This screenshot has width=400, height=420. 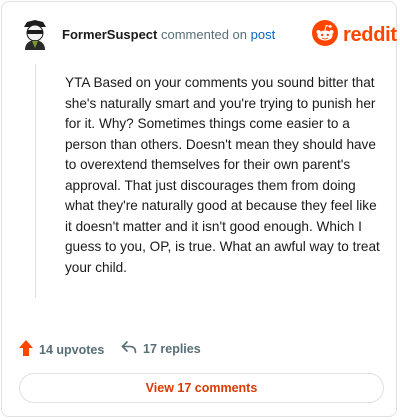 What do you see at coordinates (325, 35) in the screenshot?
I see `reddit-snoo-icon` at bounding box center [325, 35].